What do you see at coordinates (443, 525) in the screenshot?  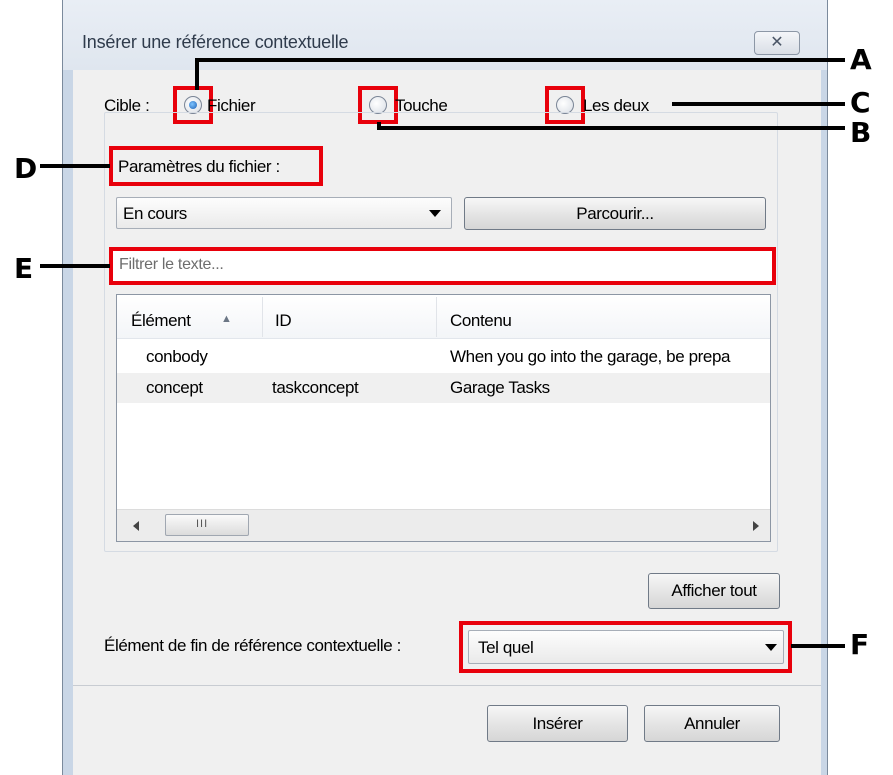 I see `horizontal-scrollbar: III` at bounding box center [443, 525].